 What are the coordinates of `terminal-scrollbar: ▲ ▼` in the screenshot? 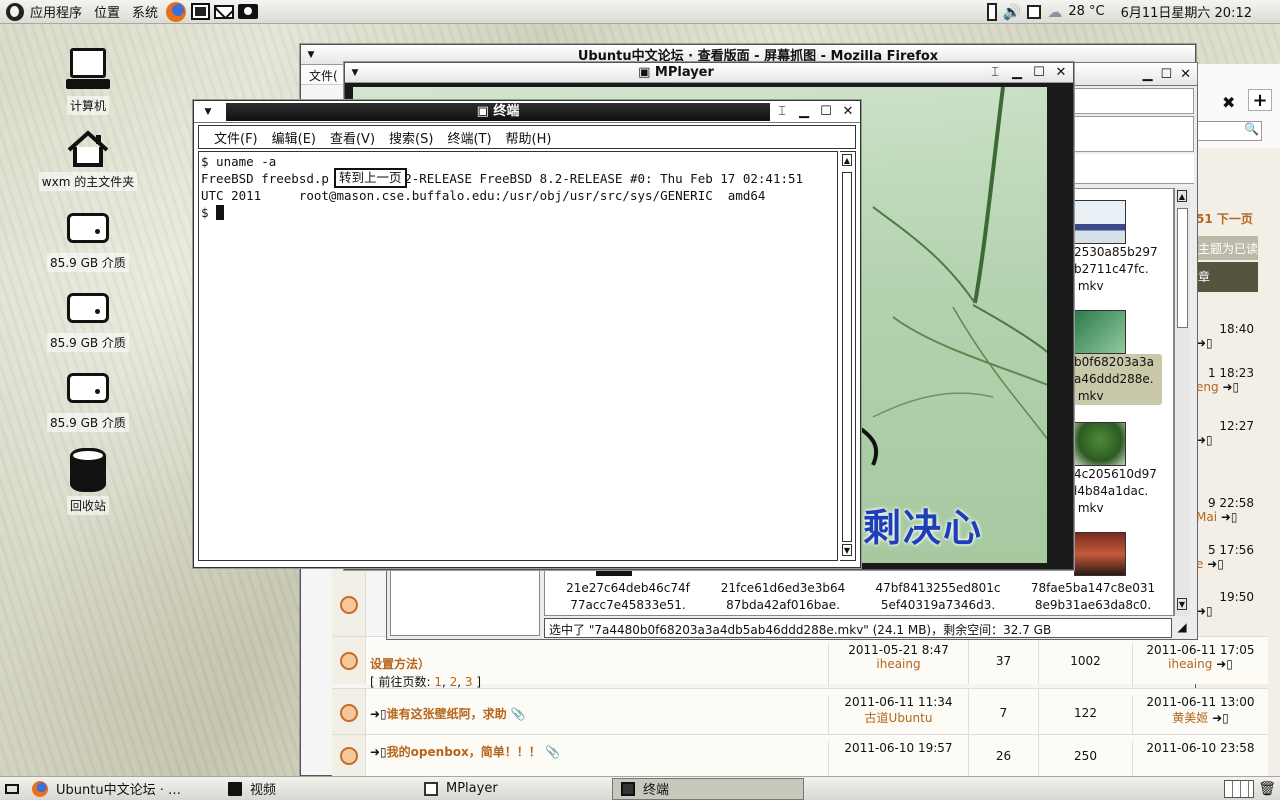 It's located at (848, 356).